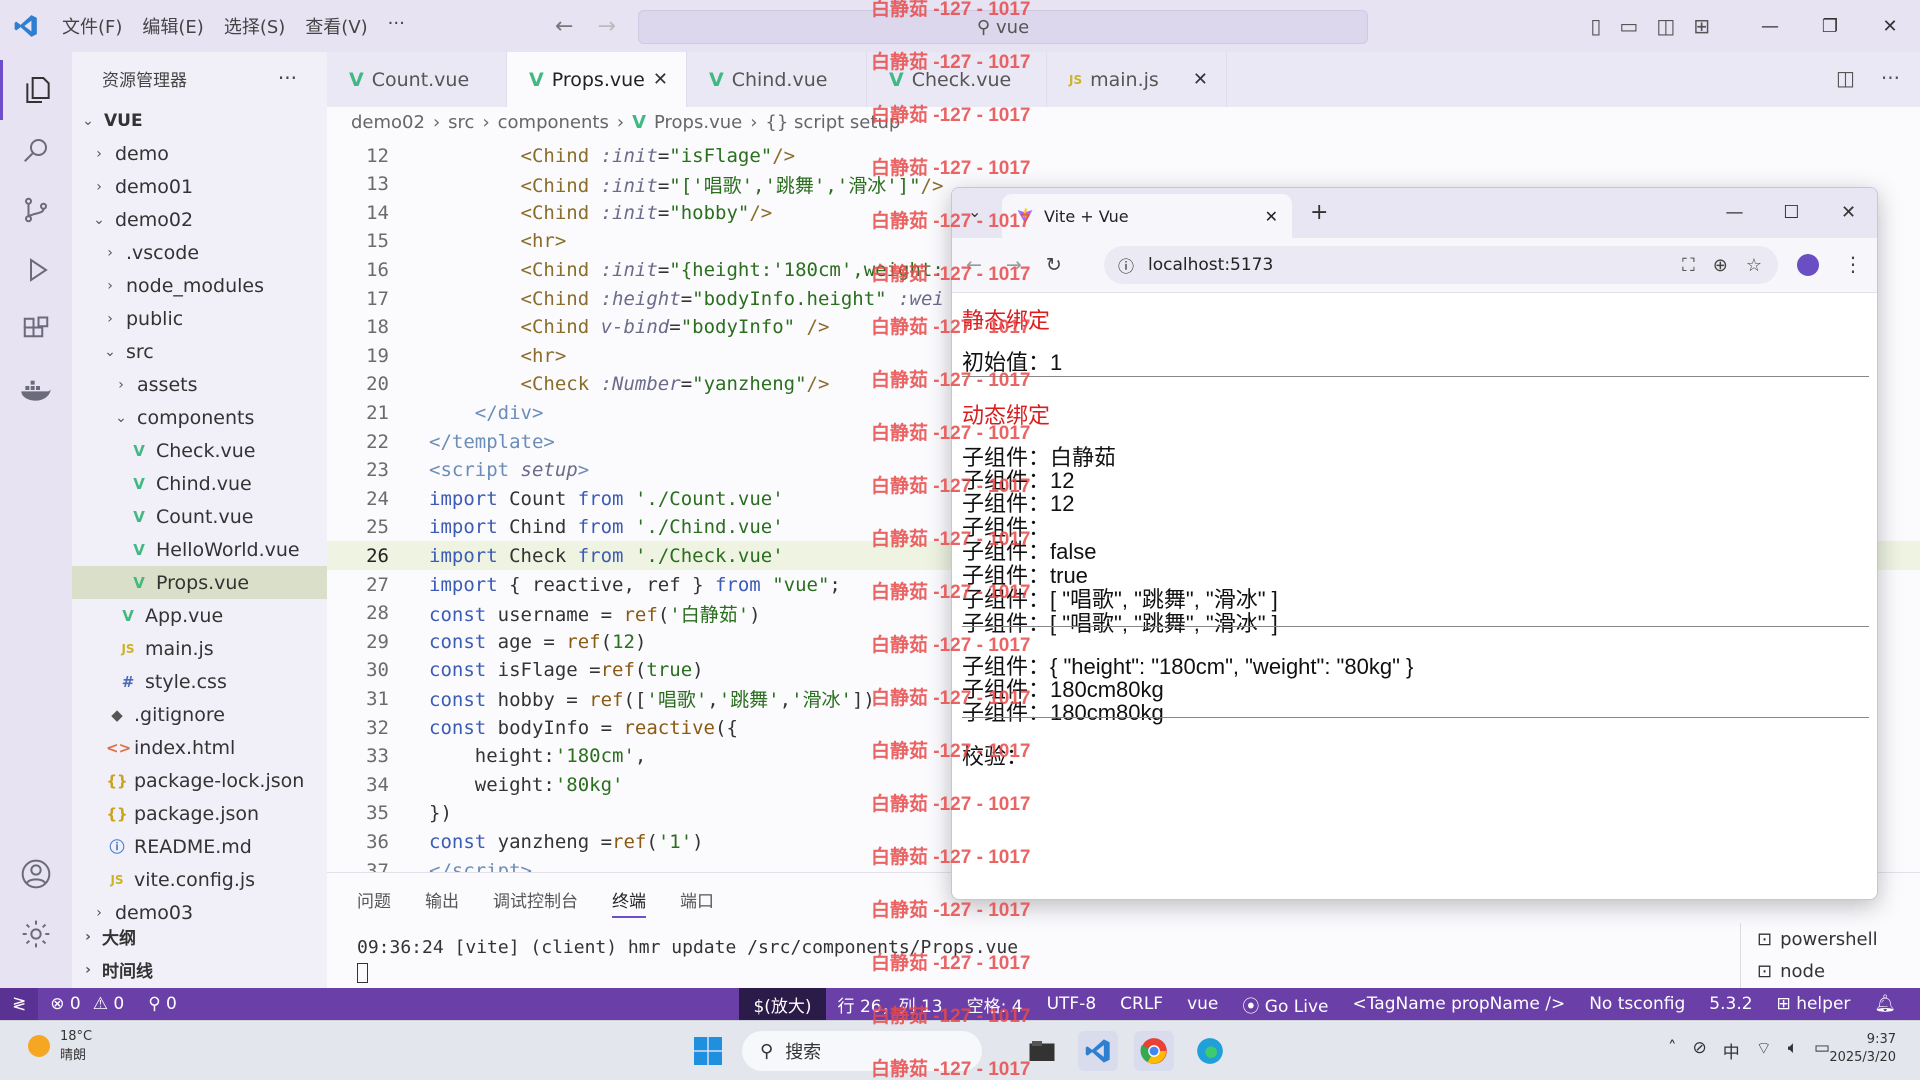 The height and width of the screenshot is (1080, 1920). I want to click on browser-close-button: ✕, so click(1848, 213).